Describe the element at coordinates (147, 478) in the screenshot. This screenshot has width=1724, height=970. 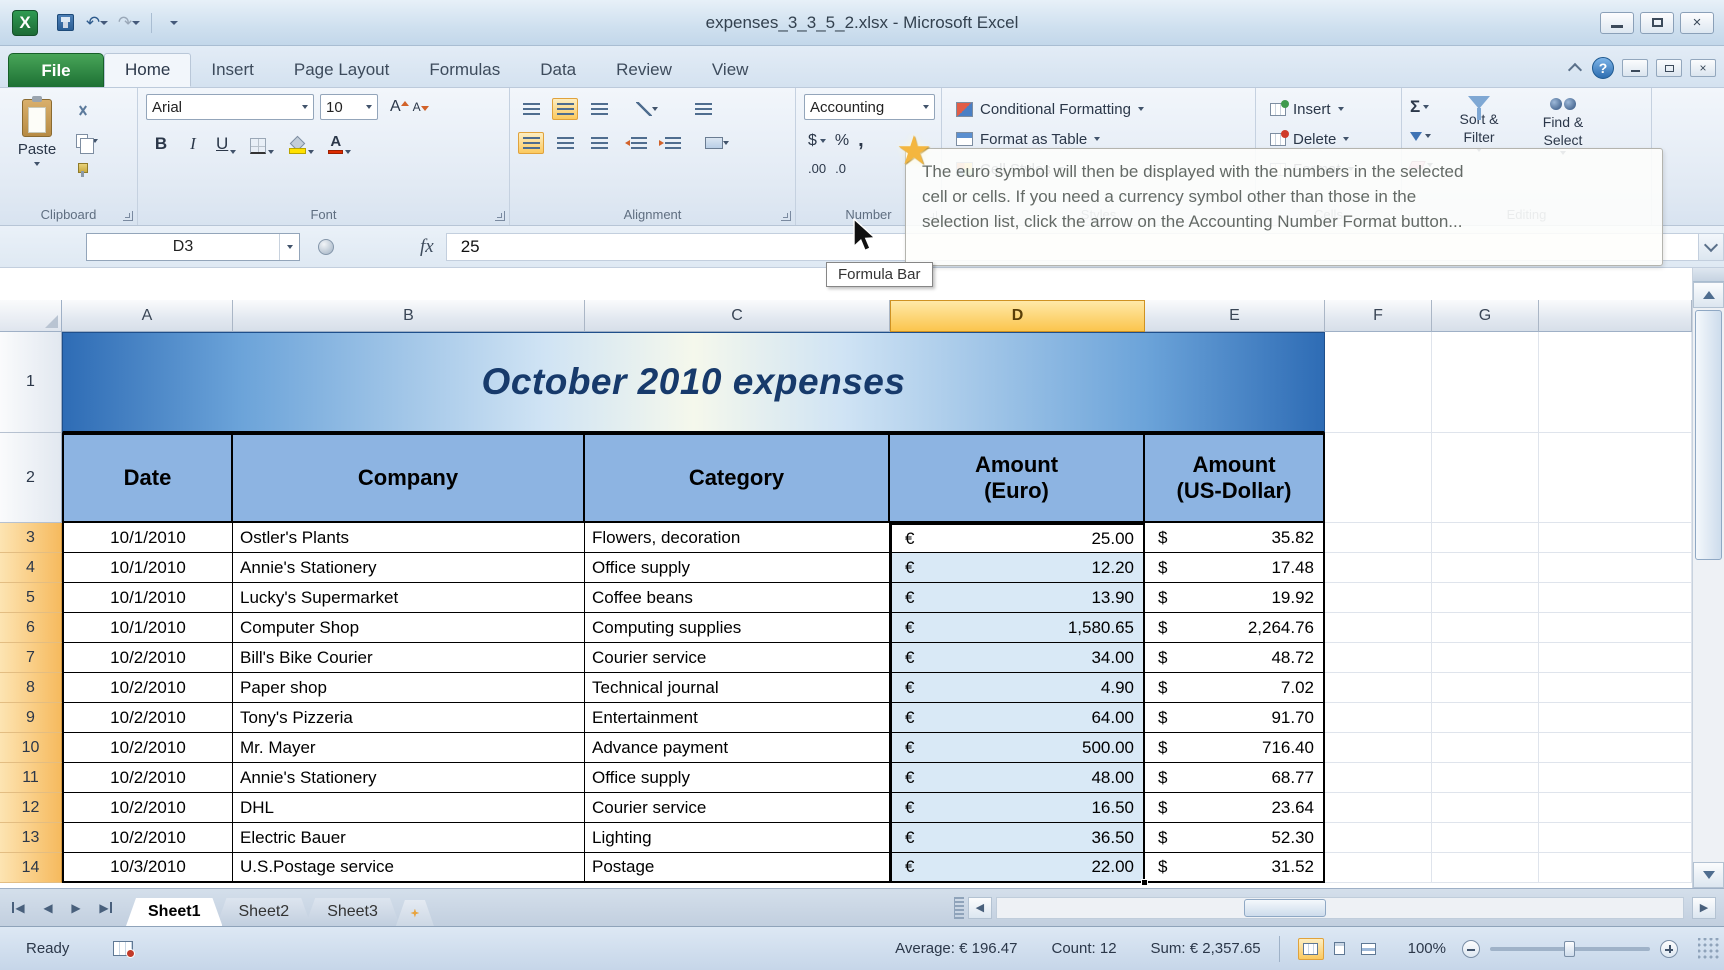
I see `header-cell-date: Date` at that location.